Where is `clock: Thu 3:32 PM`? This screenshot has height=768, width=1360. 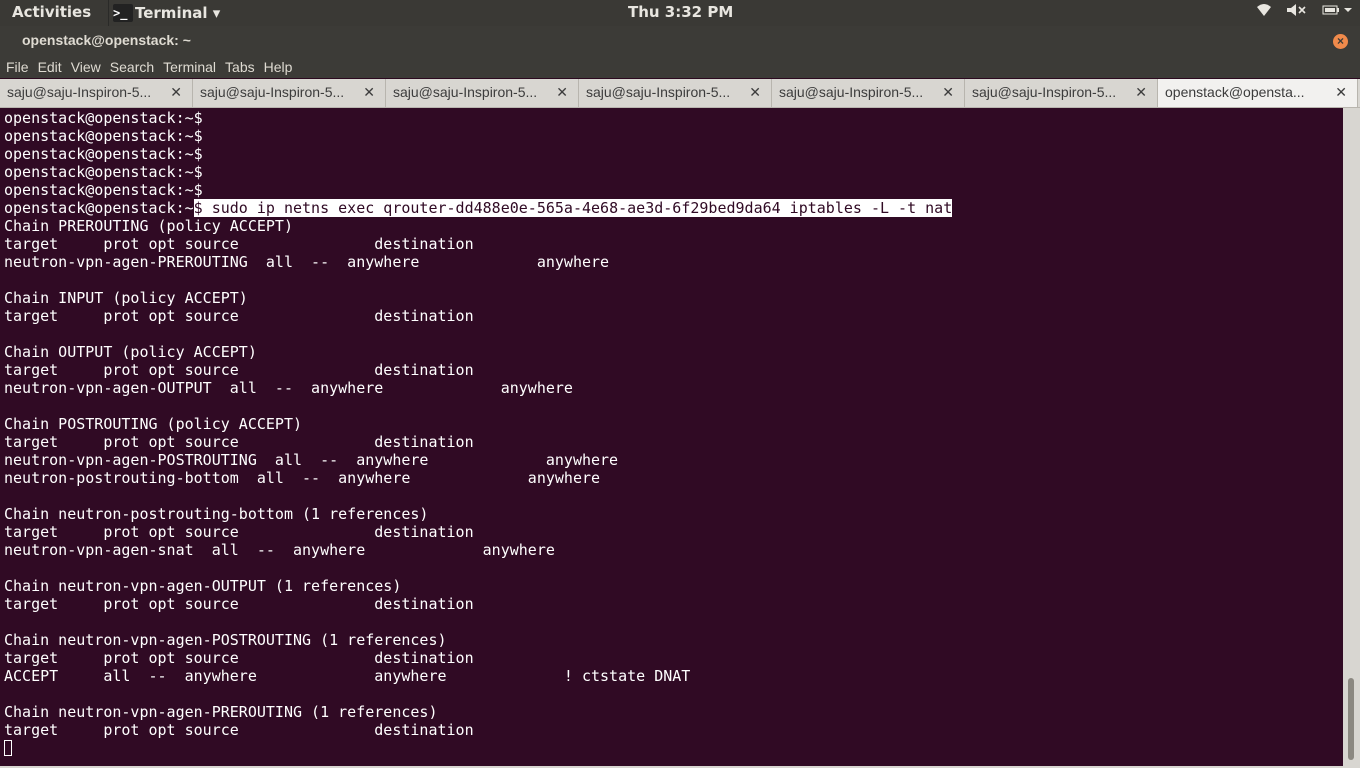
clock: Thu 3:32 PM is located at coordinates (680, 12).